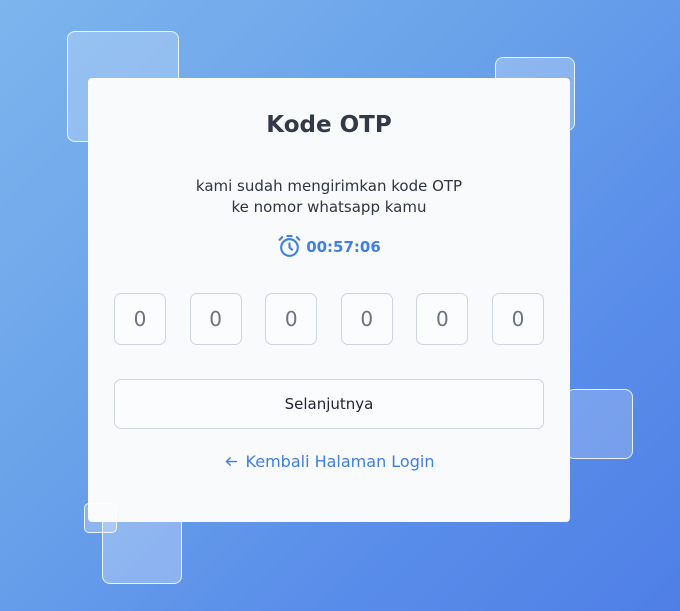 The image size is (680, 611). Describe the element at coordinates (329, 186) in the screenshot. I see `description-line: kami sudah mengirimkan kode OTP` at that location.